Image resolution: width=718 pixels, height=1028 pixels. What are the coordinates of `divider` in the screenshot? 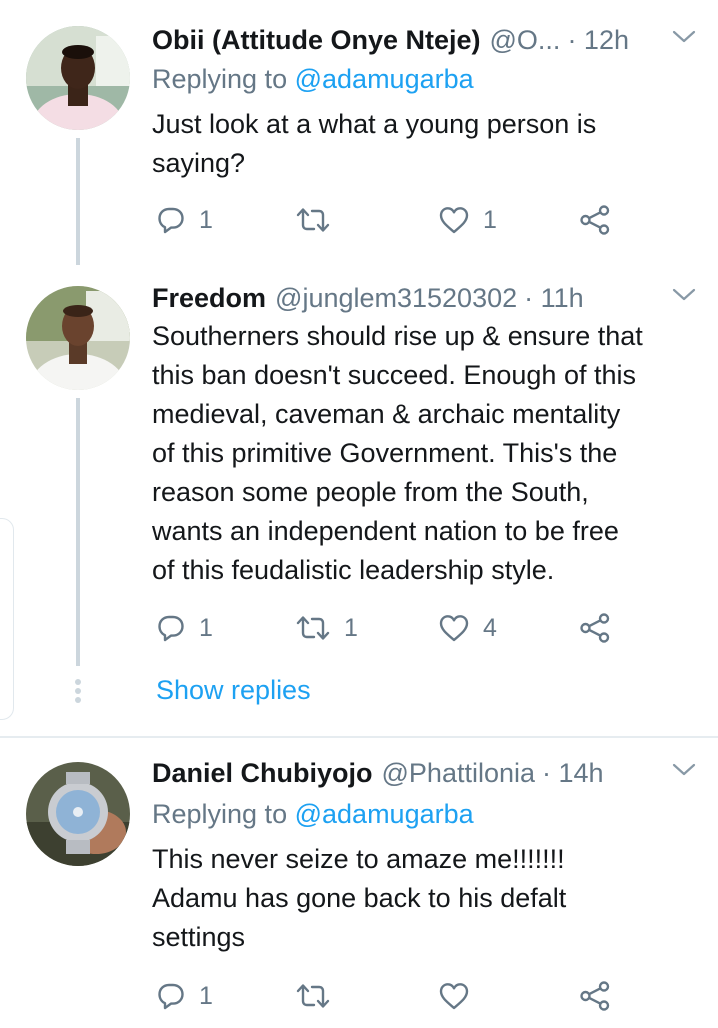 It's located at (359, 737).